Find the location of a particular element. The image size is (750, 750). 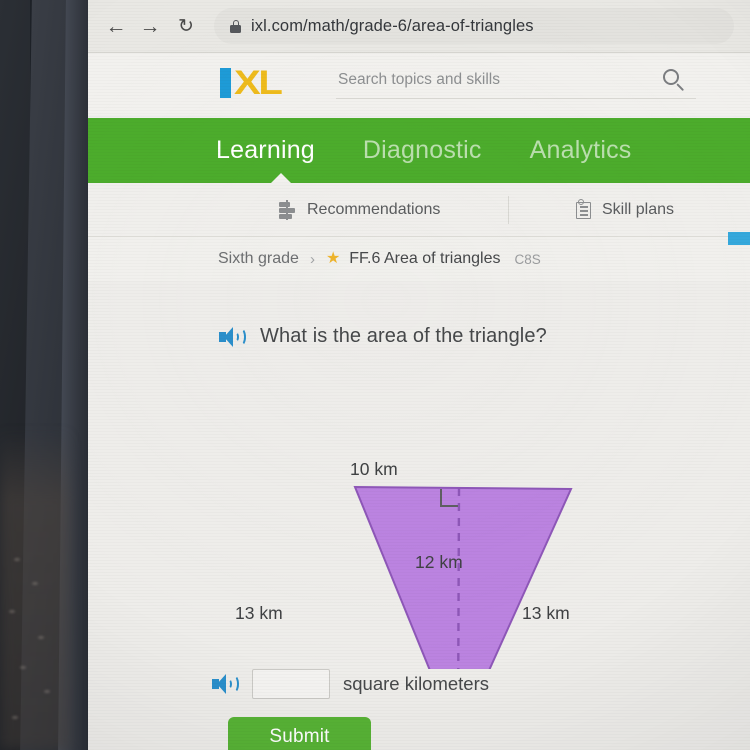

triangle-shape is located at coordinates (463, 577).